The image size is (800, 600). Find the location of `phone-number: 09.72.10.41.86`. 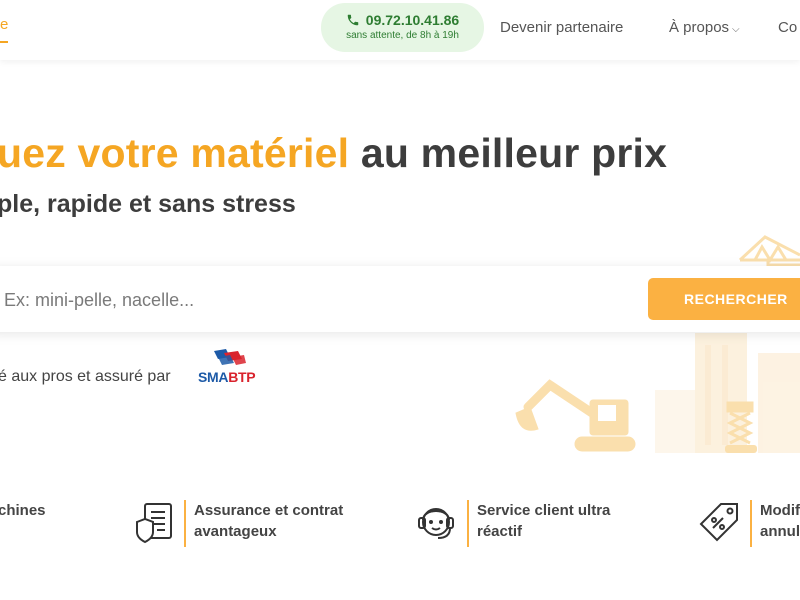

phone-number: 09.72.10.41.86 is located at coordinates (412, 20).